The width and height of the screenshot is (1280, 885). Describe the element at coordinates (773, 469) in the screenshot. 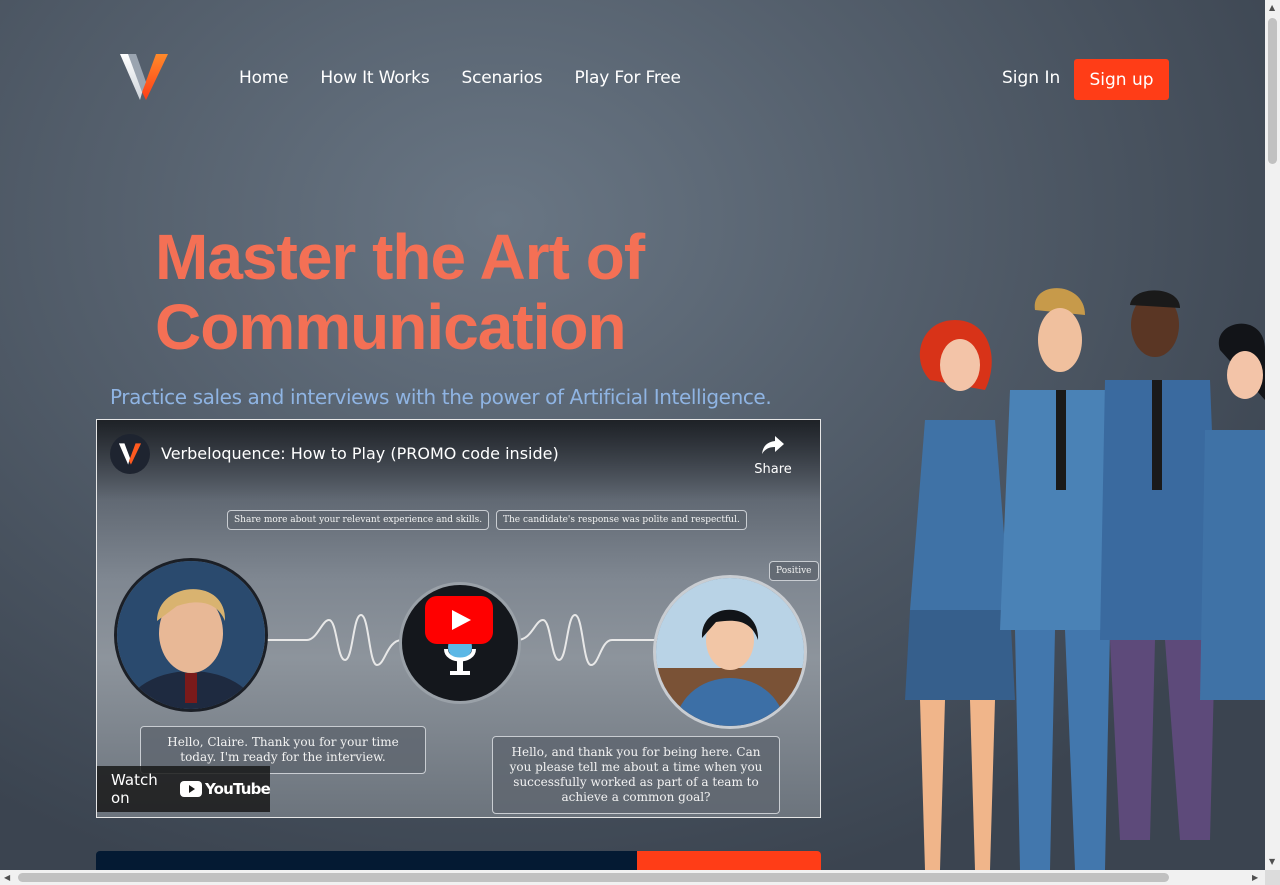

I see `share-label: Share` at that location.